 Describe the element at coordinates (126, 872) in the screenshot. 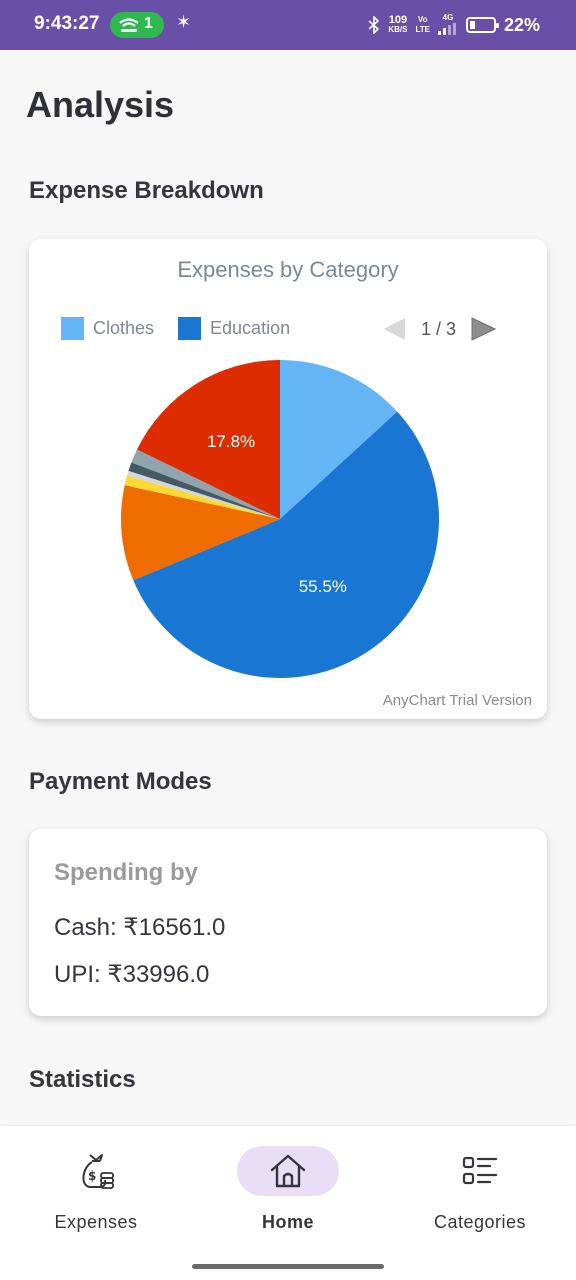

I see `spending-by-heading: Spending by` at that location.